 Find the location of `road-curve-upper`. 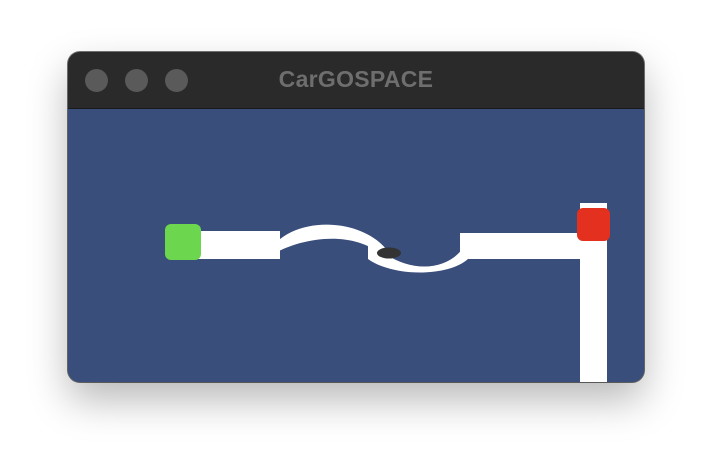

road-curve-upper is located at coordinates (325, 241).